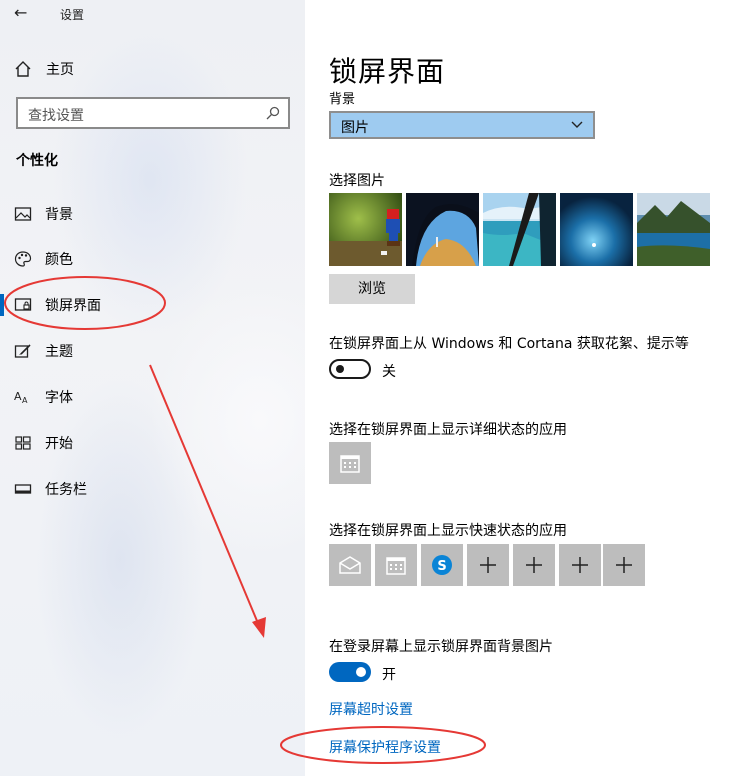 The height and width of the screenshot is (776, 750). I want to click on detailed-status-app, so click(350, 463).